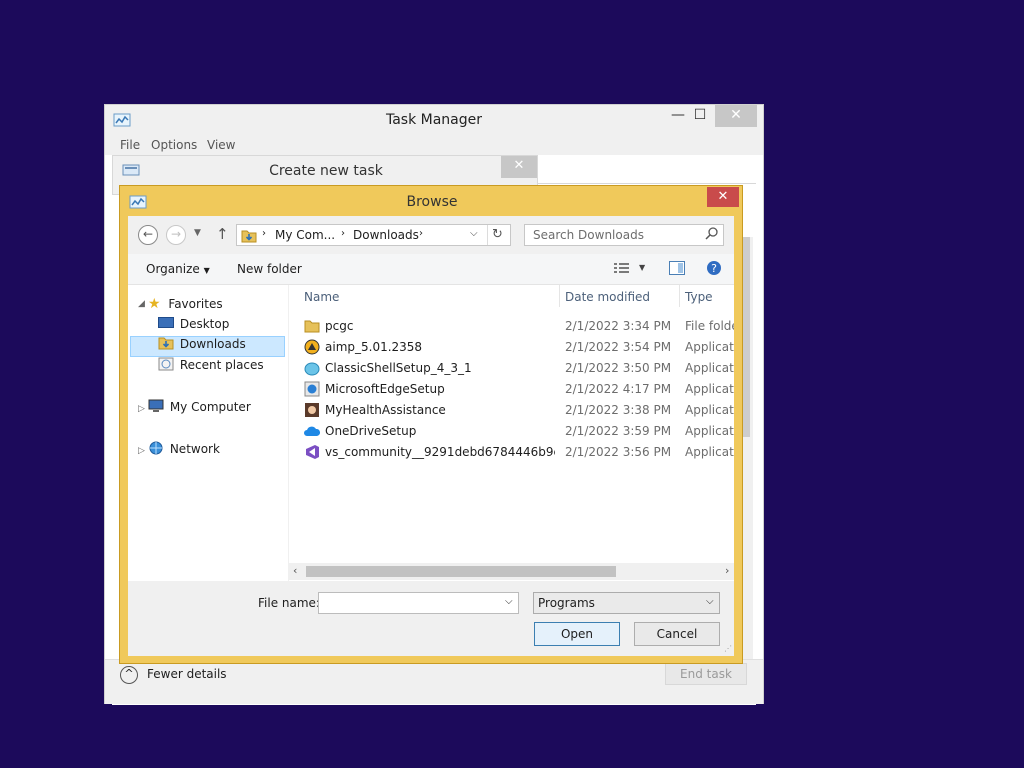 The height and width of the screenshot is (768, 1024). I want to click on up-button: ↑, so click(222, 234).